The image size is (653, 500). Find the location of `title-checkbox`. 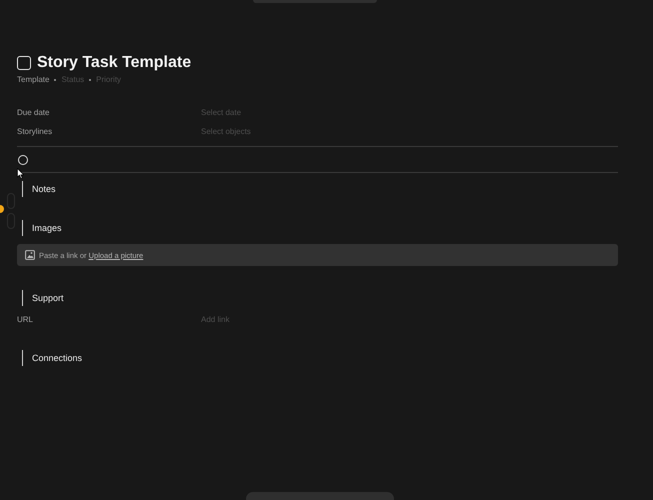

title-checkbox is located at coordinates (24, 63).